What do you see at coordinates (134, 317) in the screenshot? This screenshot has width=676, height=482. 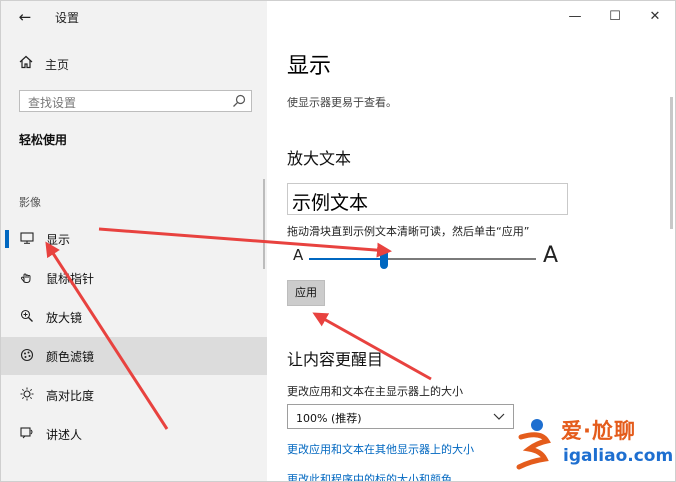 I see `sidebar-item-magnifier: 放大镜` at bounding box center [134, 317].